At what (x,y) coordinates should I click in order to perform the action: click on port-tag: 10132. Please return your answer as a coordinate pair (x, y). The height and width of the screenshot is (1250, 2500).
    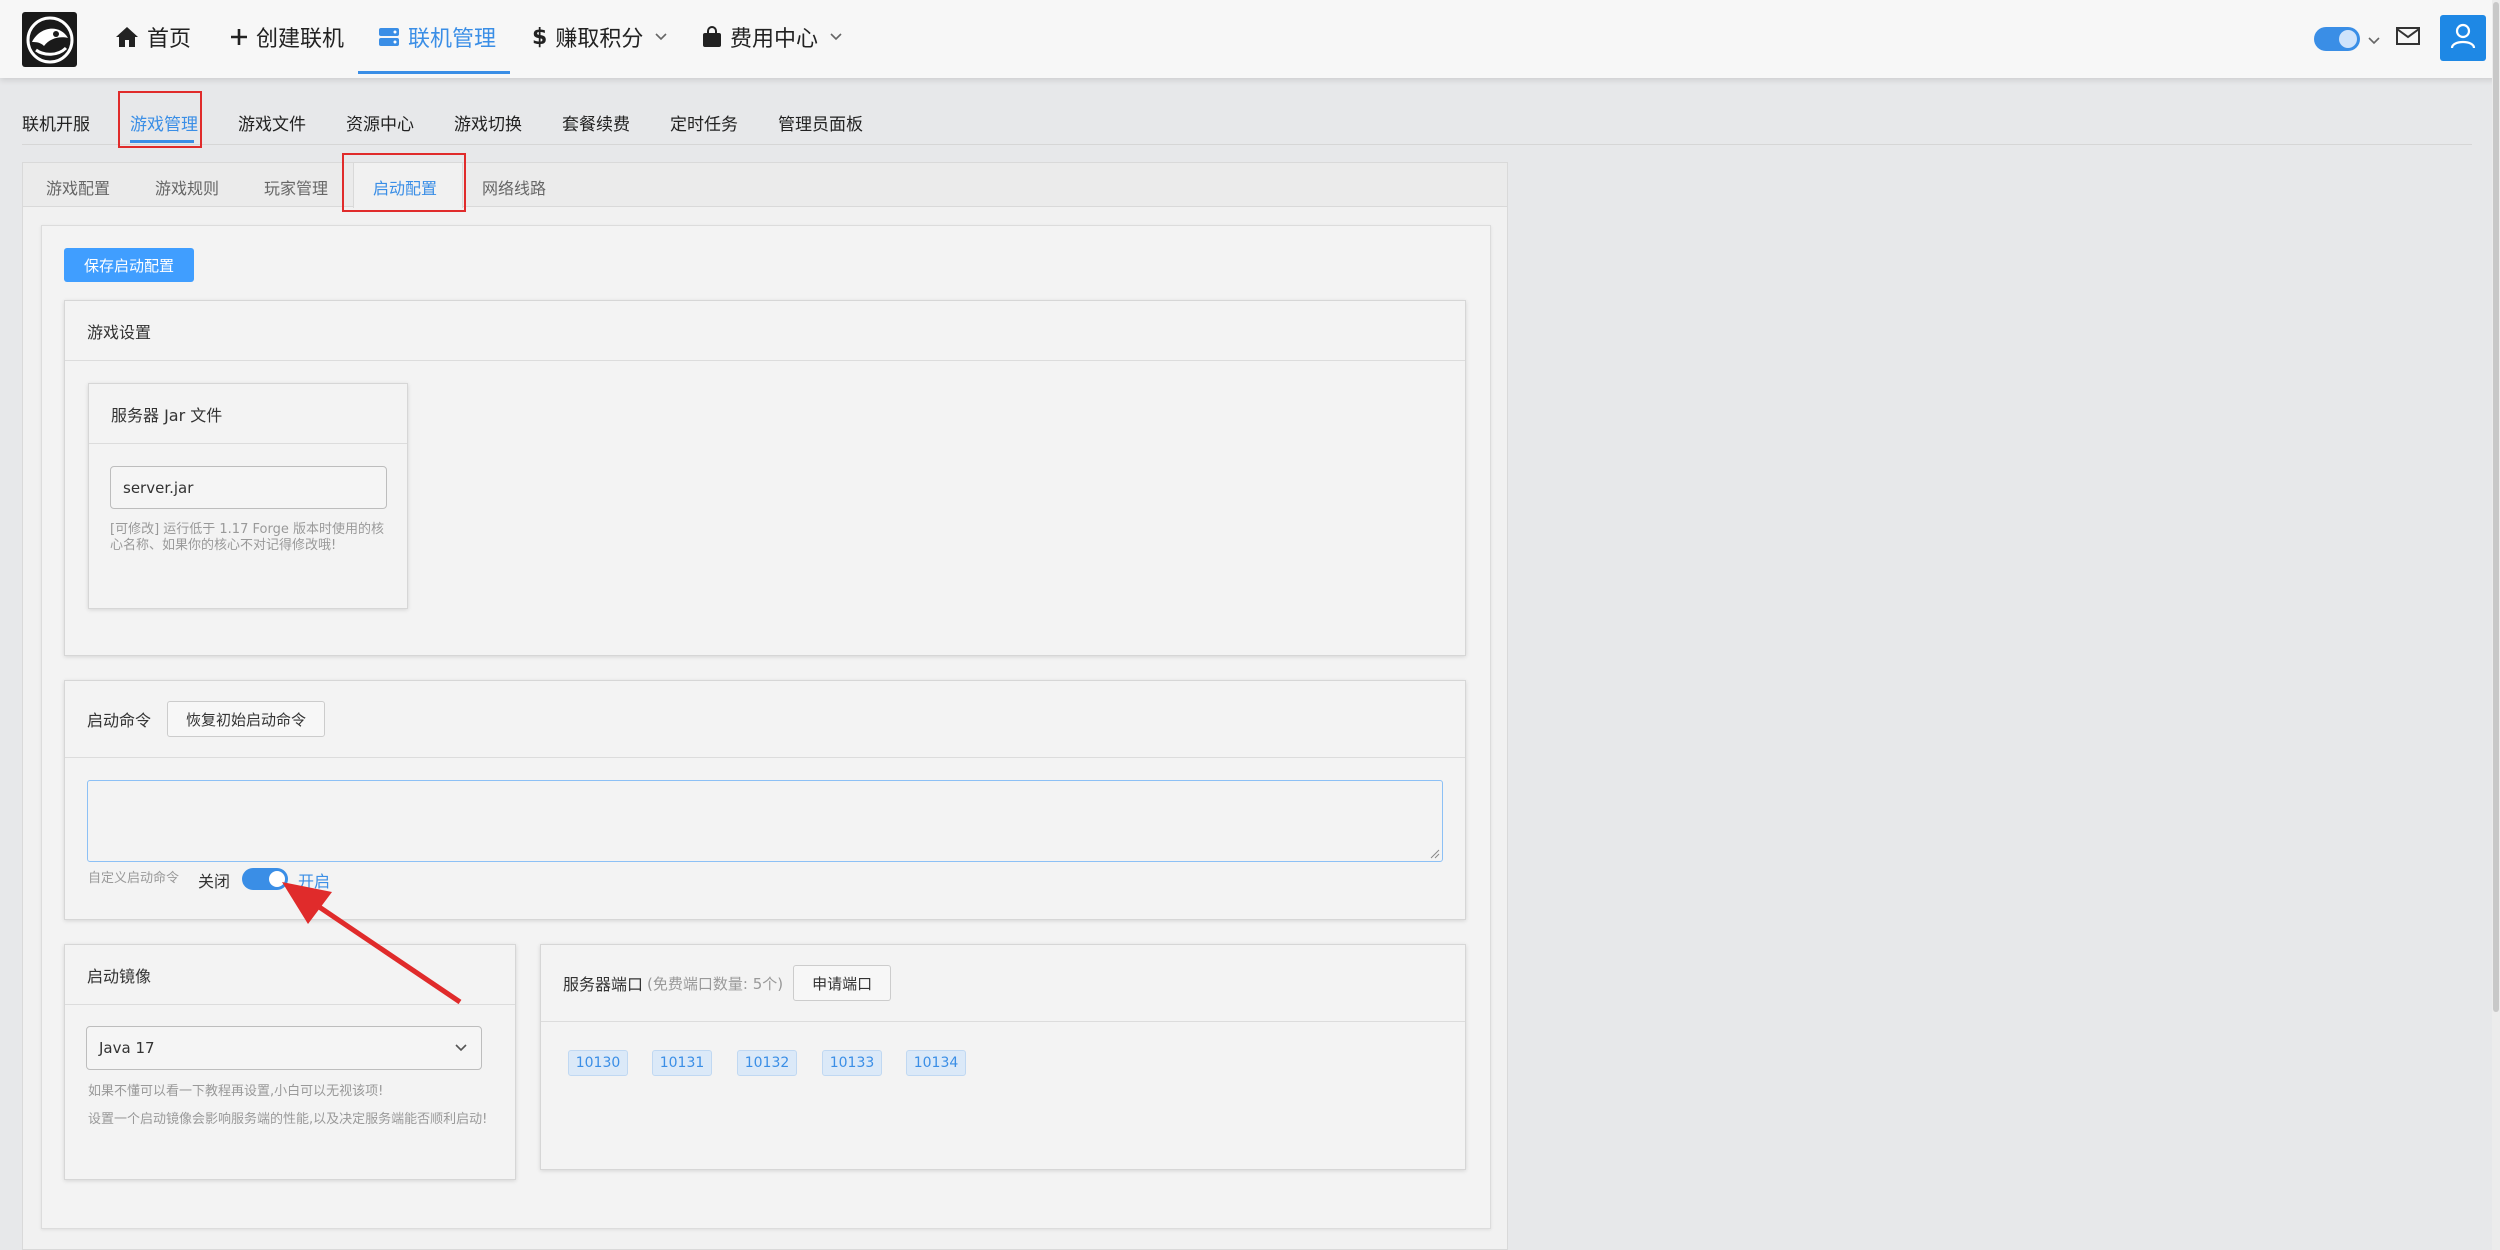
    Looking at the image, I should click on (767, 1063).